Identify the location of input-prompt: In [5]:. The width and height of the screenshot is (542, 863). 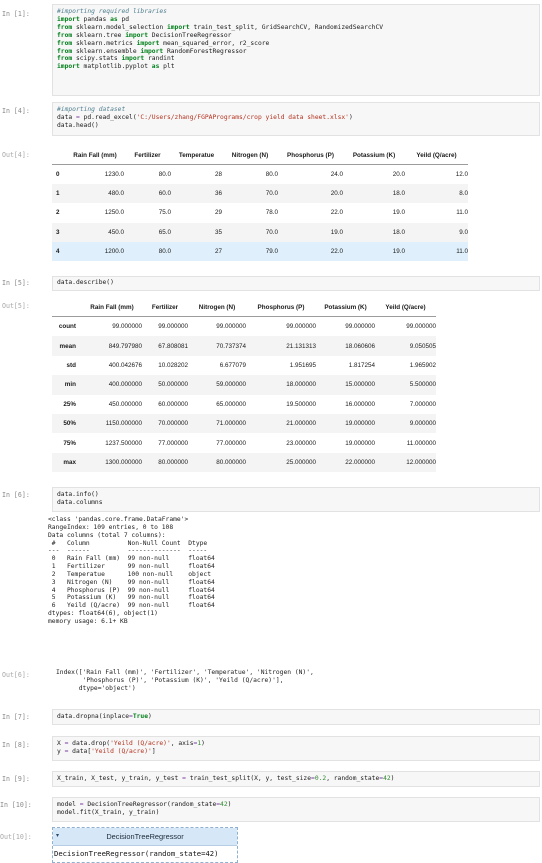
(16, 283).